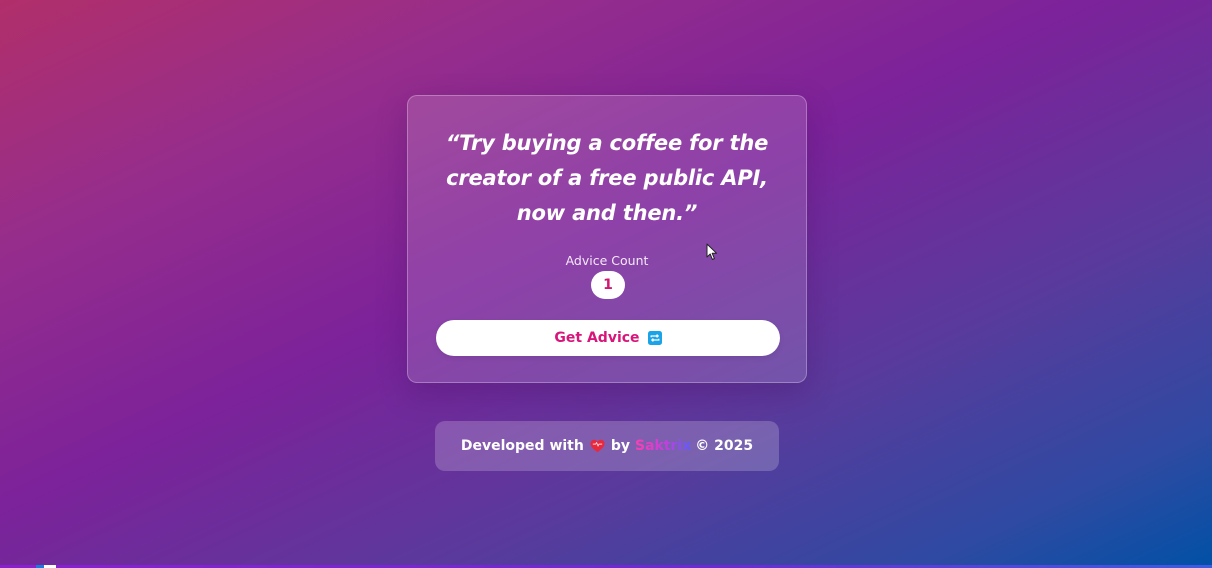 The image size is (1212, 568). Describe the element at coordinates (608, 285) in the screenshot. I see `advice-count-badge: 1` at that location.